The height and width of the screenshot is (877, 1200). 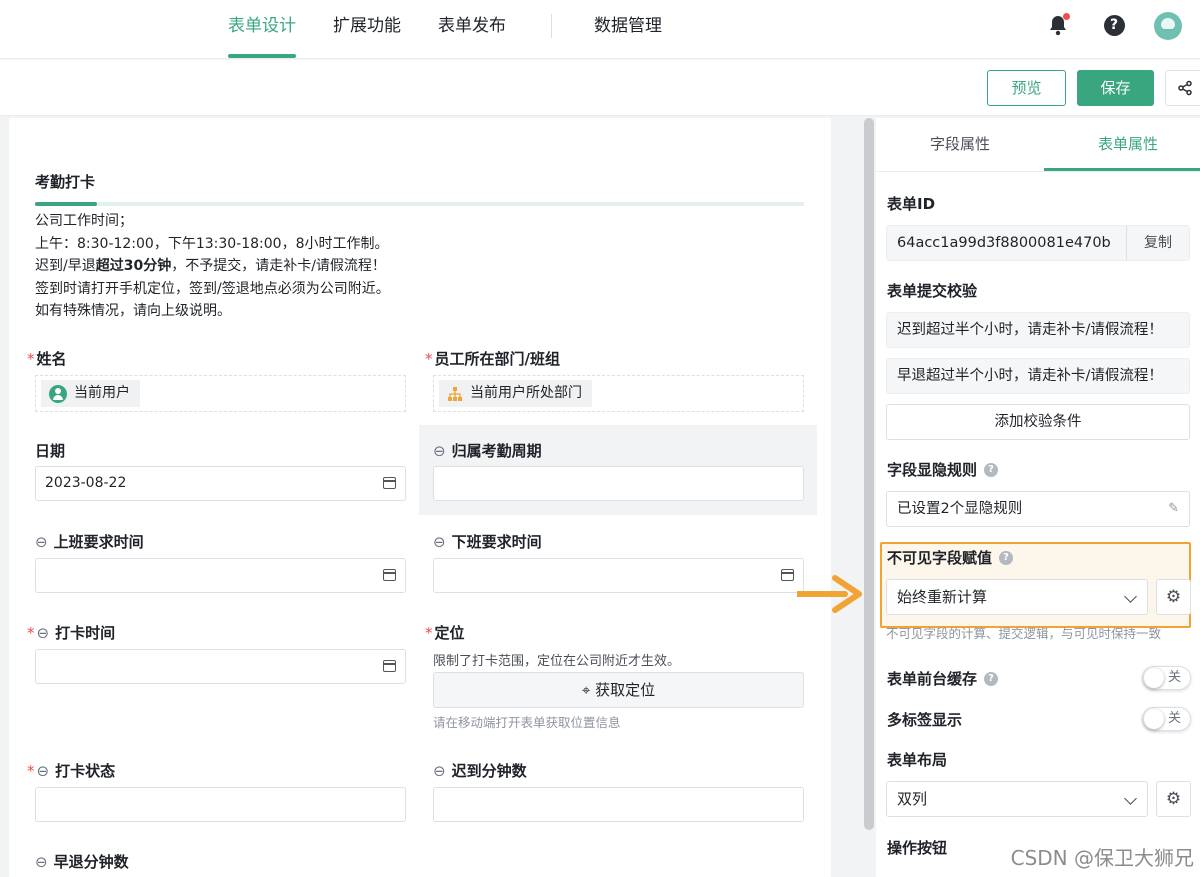 I want to click on watermark: CSDN @保卫大狮兄, so click(x=1102, y=858).